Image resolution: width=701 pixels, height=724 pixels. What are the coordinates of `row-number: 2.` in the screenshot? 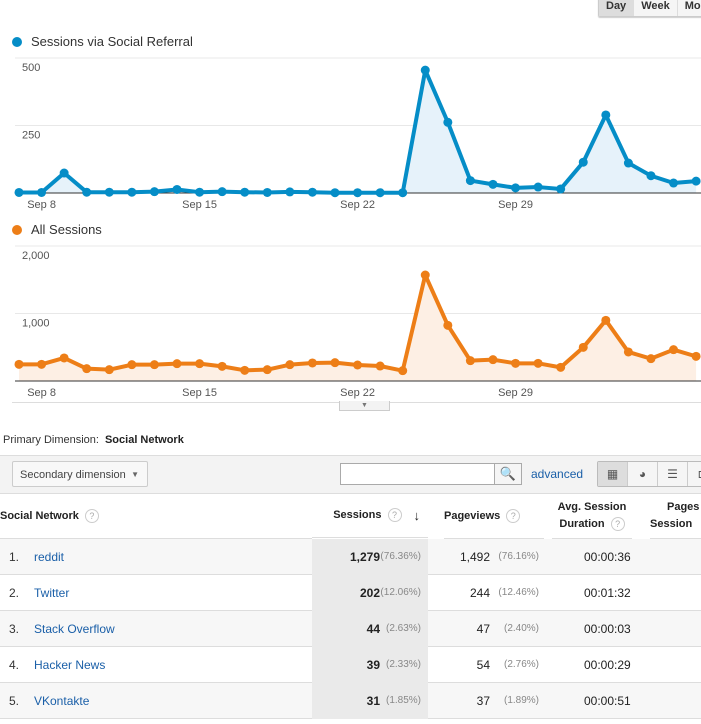 It's located at (14, 593).